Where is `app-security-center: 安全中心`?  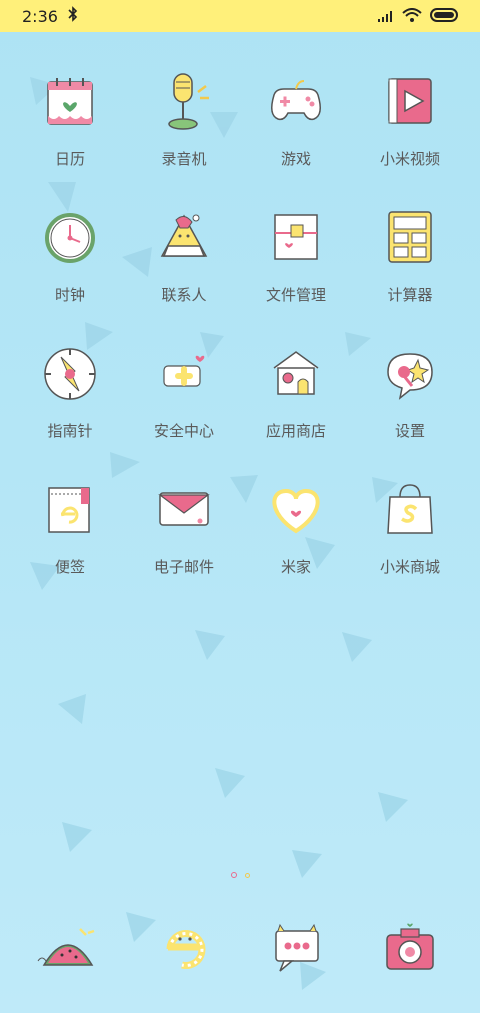 app-security-center: 安全中心 is located at coordinates (184, 397).